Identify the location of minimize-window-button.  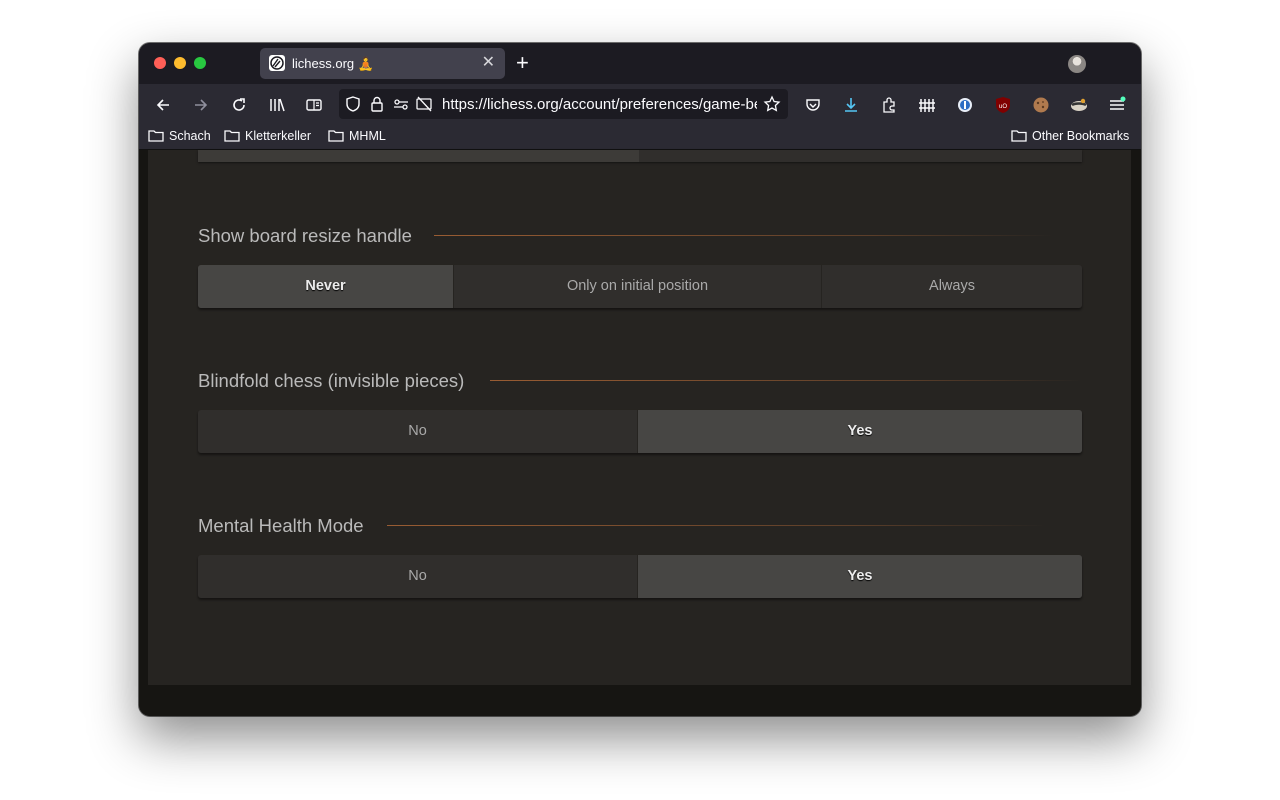
(180, 63).